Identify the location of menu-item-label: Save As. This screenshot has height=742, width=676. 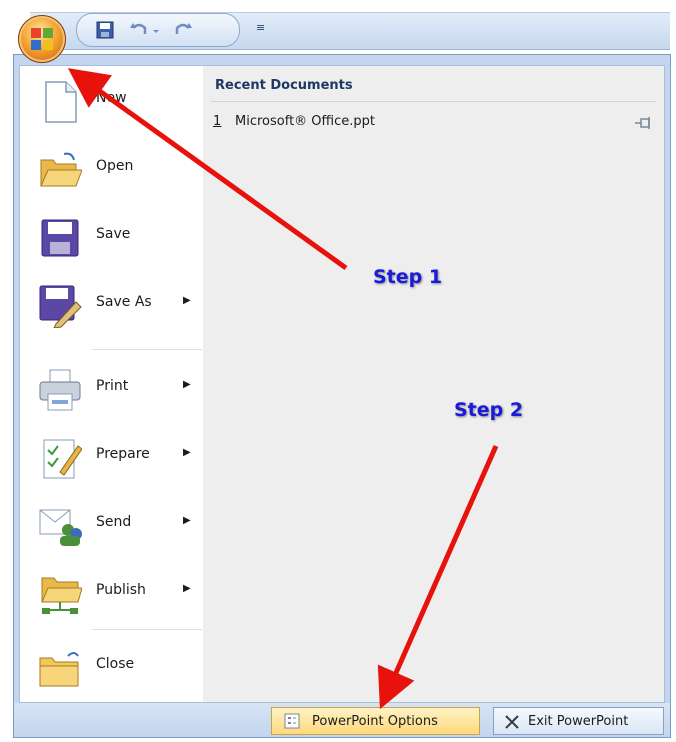
(124, 302).